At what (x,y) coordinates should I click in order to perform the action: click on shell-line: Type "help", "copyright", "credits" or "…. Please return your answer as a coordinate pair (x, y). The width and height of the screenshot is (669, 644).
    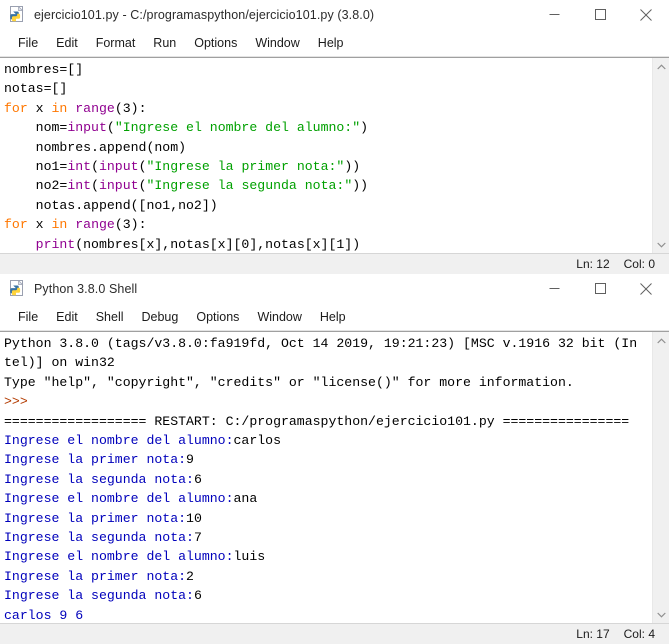
    Looking at the image, I should click on (336, 382).